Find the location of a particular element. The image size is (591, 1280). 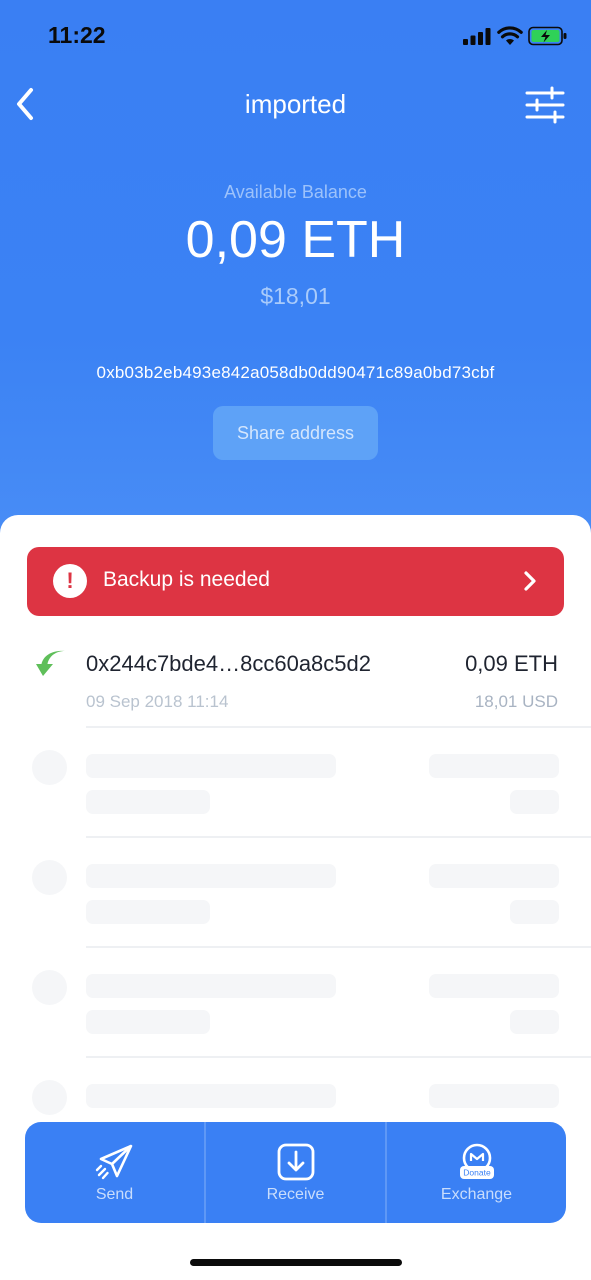

chevron-right-icon is located at coordinates (530, 581).